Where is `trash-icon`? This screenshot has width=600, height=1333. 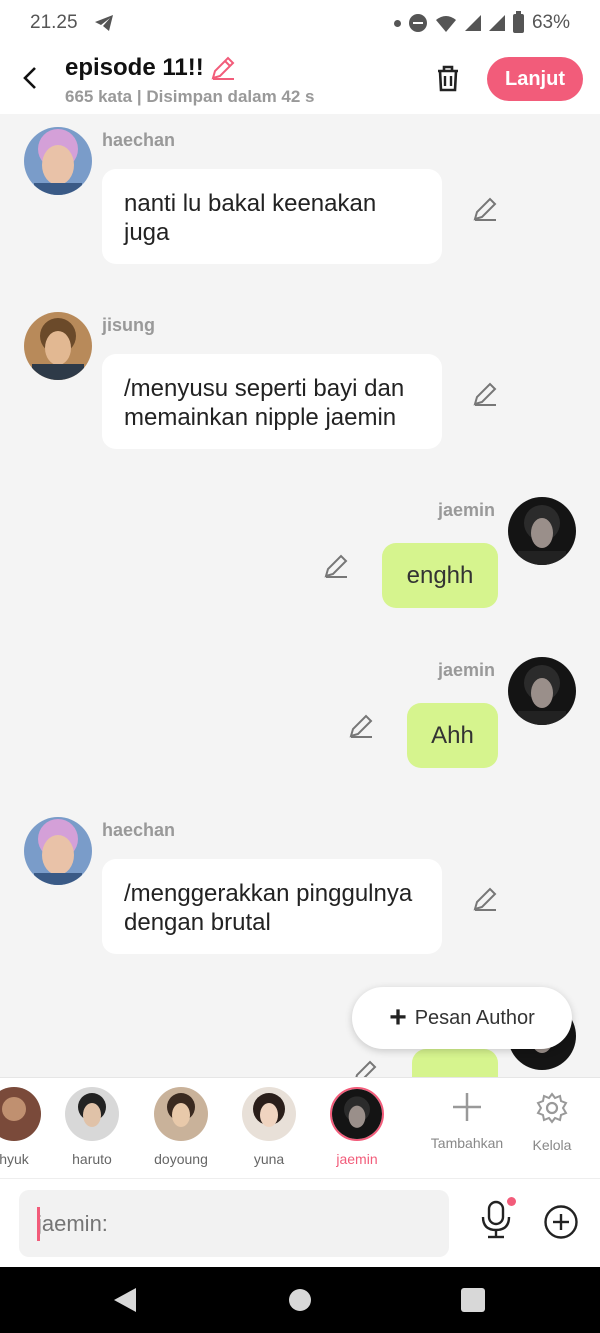 trash-icon is located at coordinates (448, 78).